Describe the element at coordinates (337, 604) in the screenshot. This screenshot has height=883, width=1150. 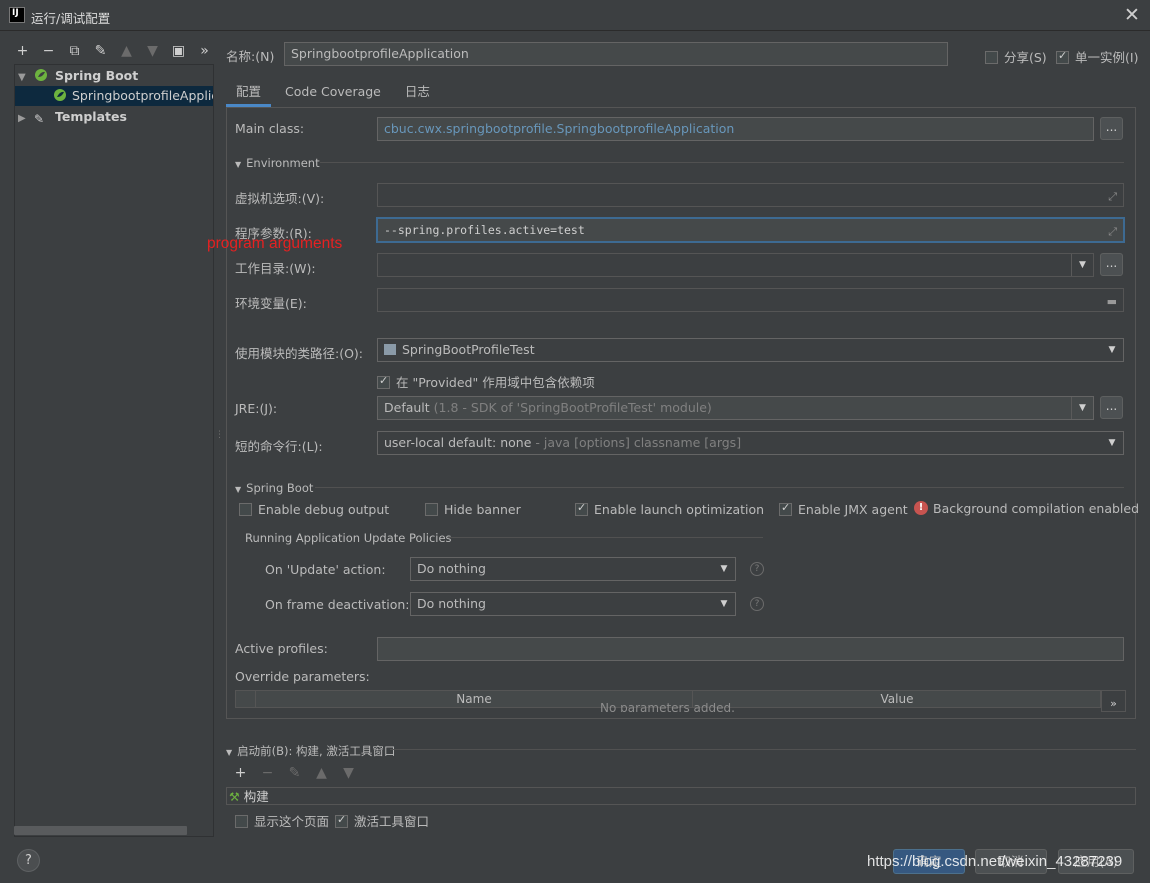
I see `on-frame-label: On frame deactivation:` at that location.